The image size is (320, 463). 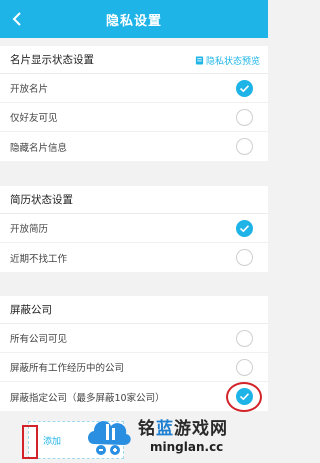 What do you see at coordinates (39, 259) in the screenshot?
I see `option-label: 近期不找工作` at bounding box center [39, 259].